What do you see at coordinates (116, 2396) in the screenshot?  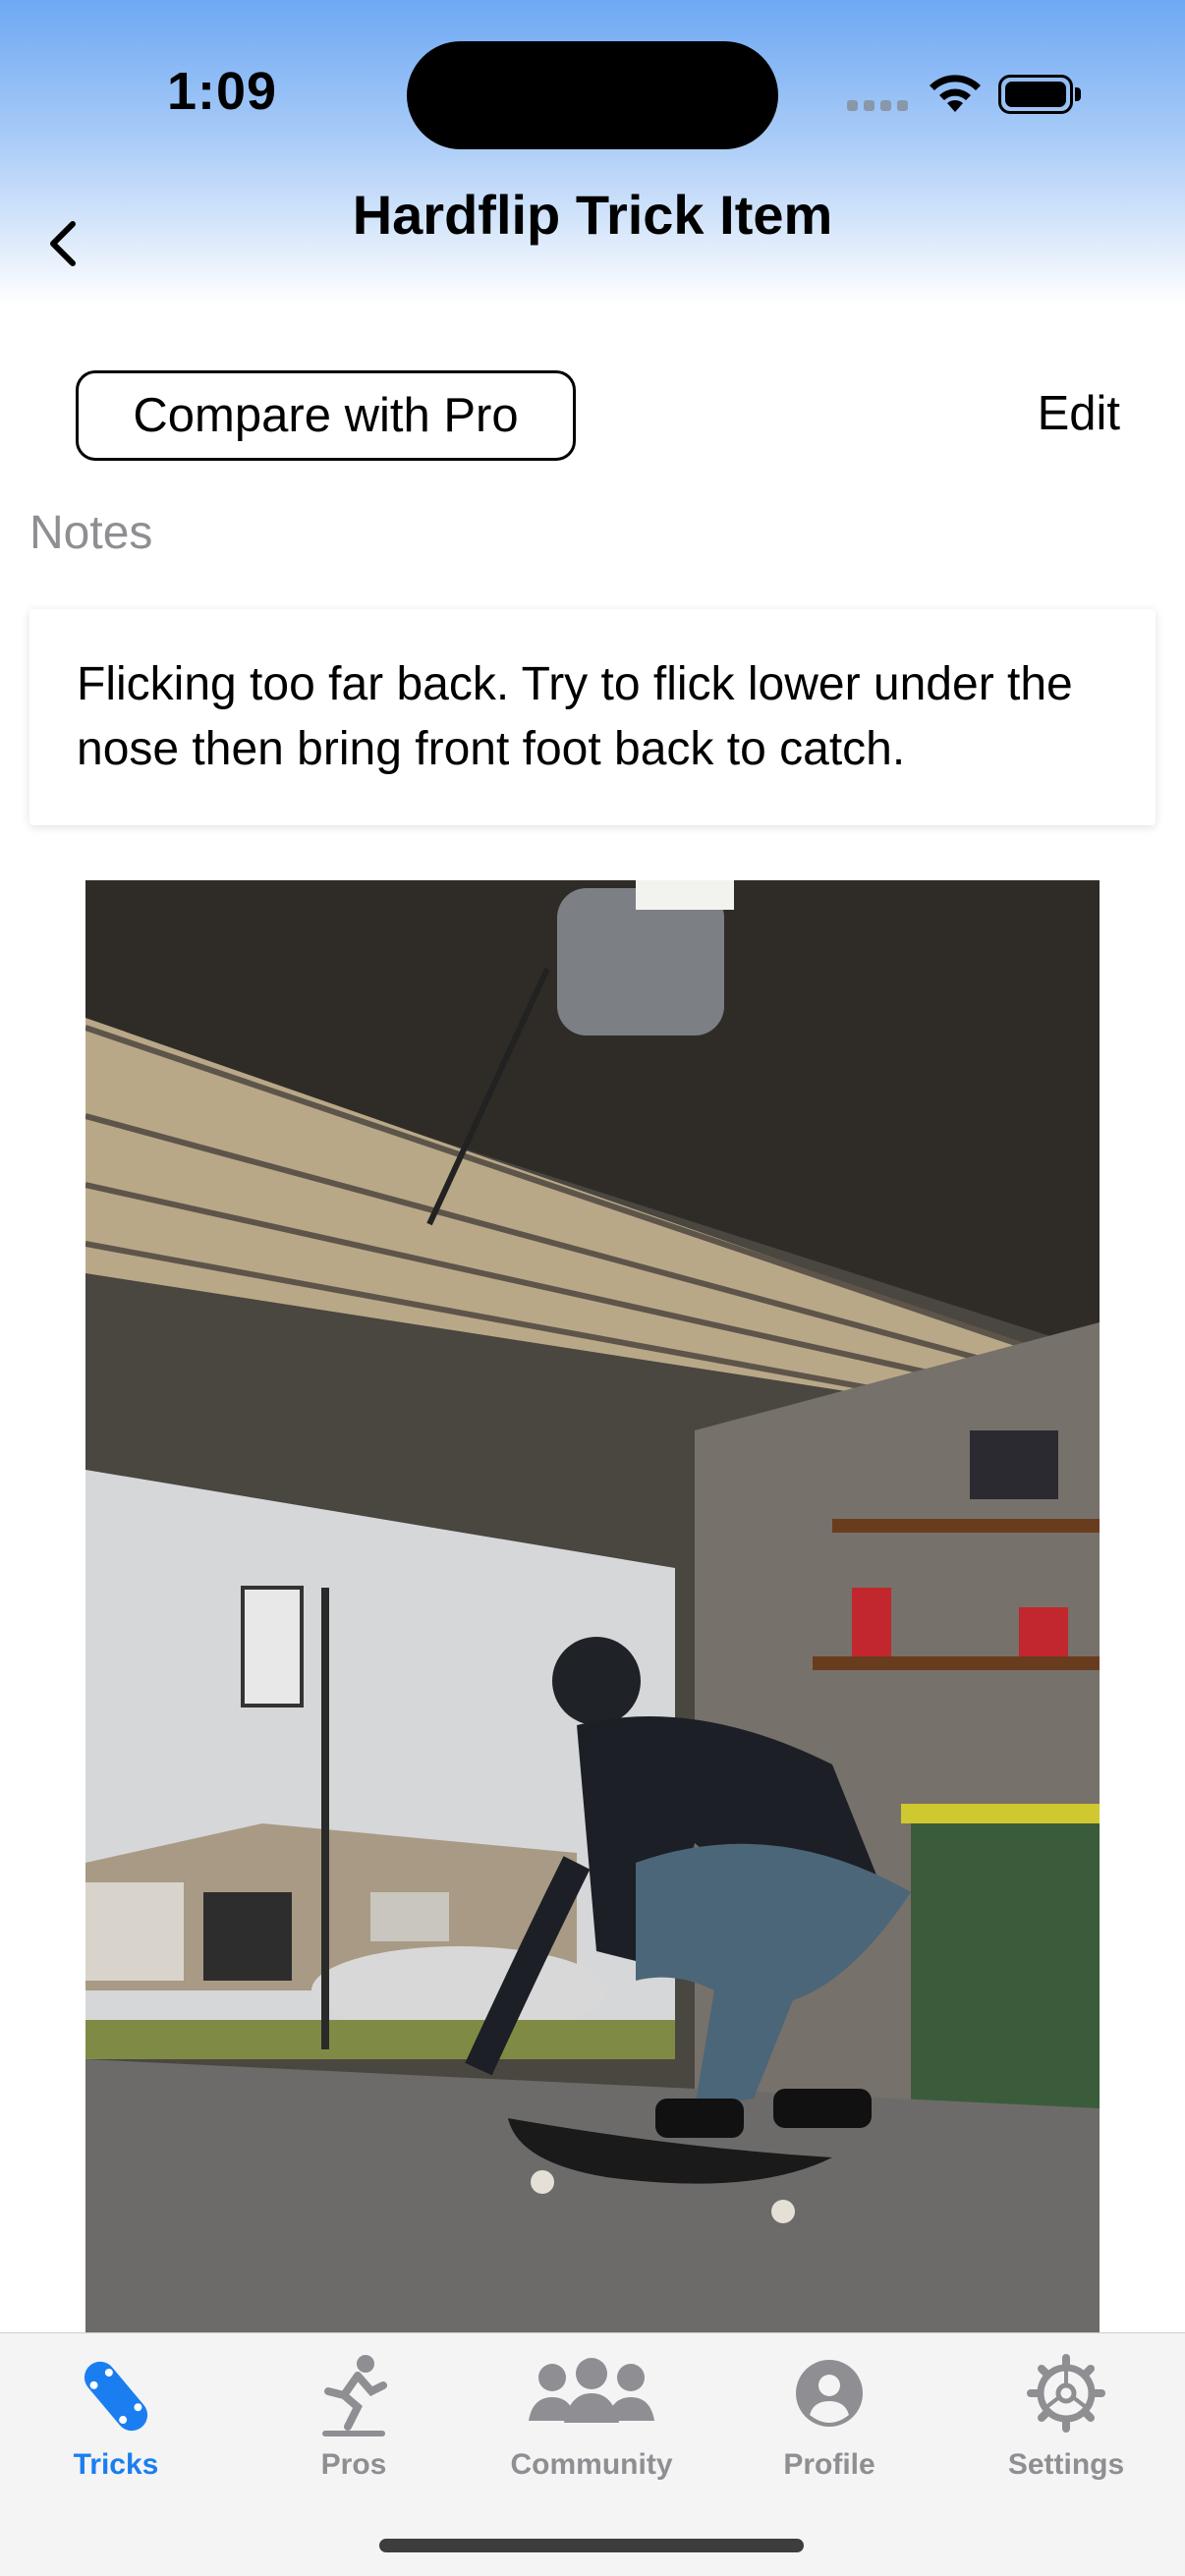 I see `skateboard-icon` at bounding box center [116, 2396].